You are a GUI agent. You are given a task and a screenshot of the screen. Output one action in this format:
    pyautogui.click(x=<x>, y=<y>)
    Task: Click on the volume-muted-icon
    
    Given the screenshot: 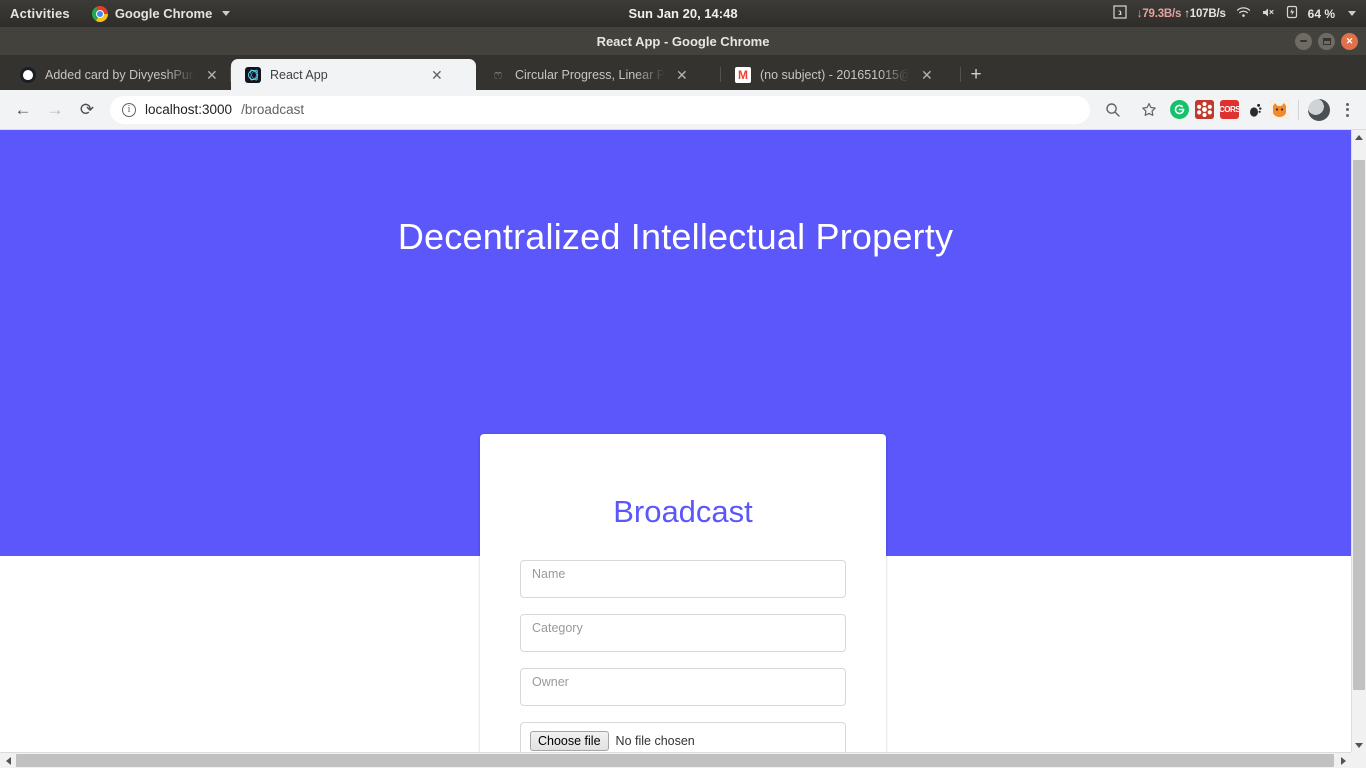 What is the action you would take?
    pyautogui.click(x=1268, y=14)
    